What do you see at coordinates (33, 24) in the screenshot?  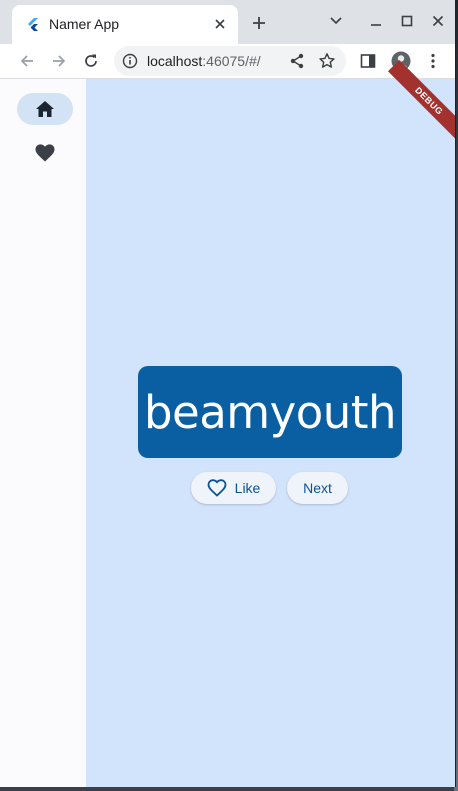 I see `flutter-logo-icon` at bounding box center [33, 24].